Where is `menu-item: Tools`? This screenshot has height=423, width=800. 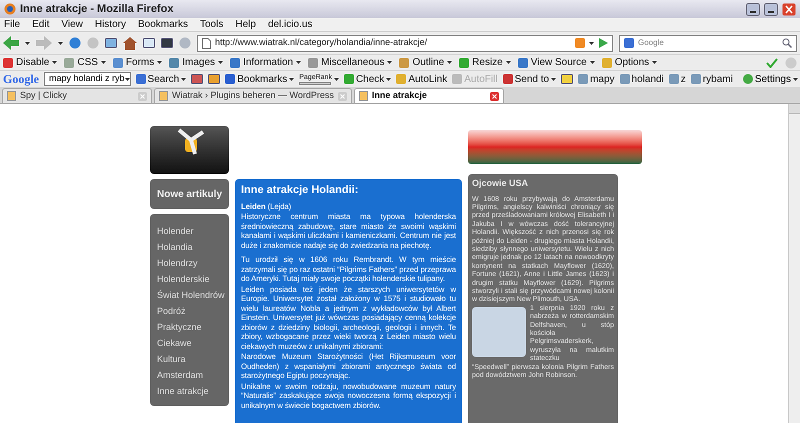
menu-item: Tools is located at coordinates (212, 24).